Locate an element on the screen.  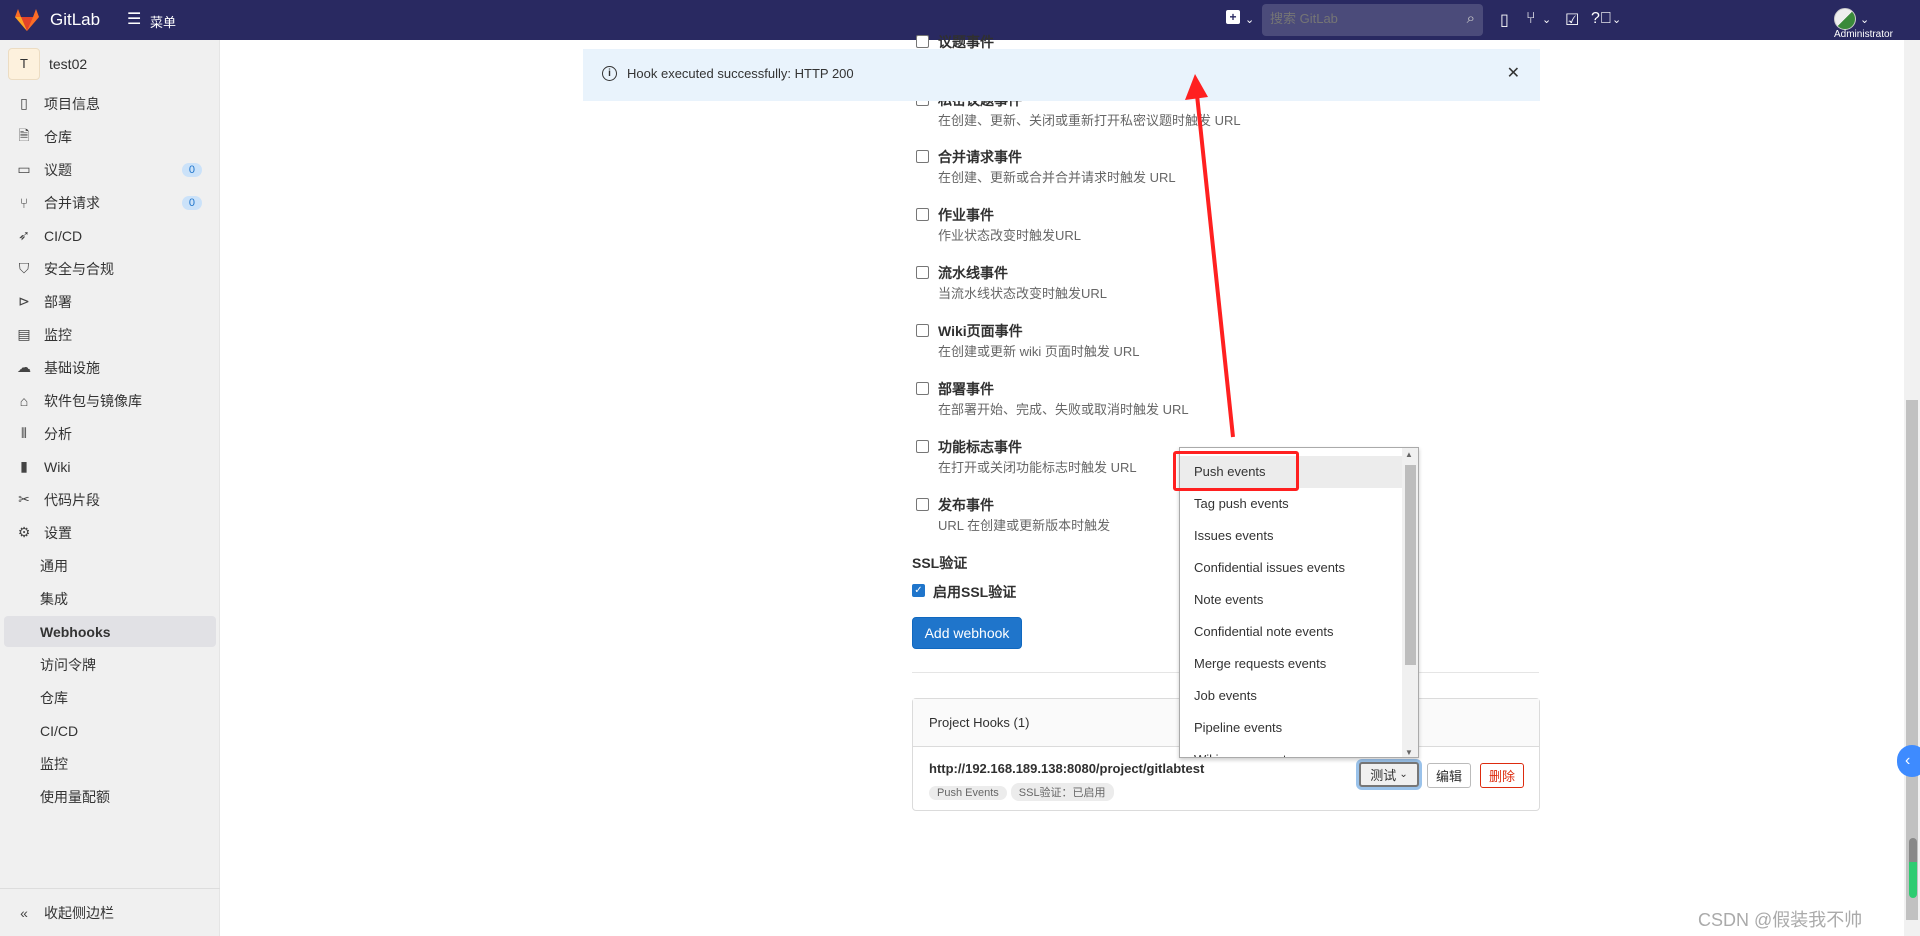
collapse-sidebar-button: « 收起侧边栏 is located at coordinates (110, 912).